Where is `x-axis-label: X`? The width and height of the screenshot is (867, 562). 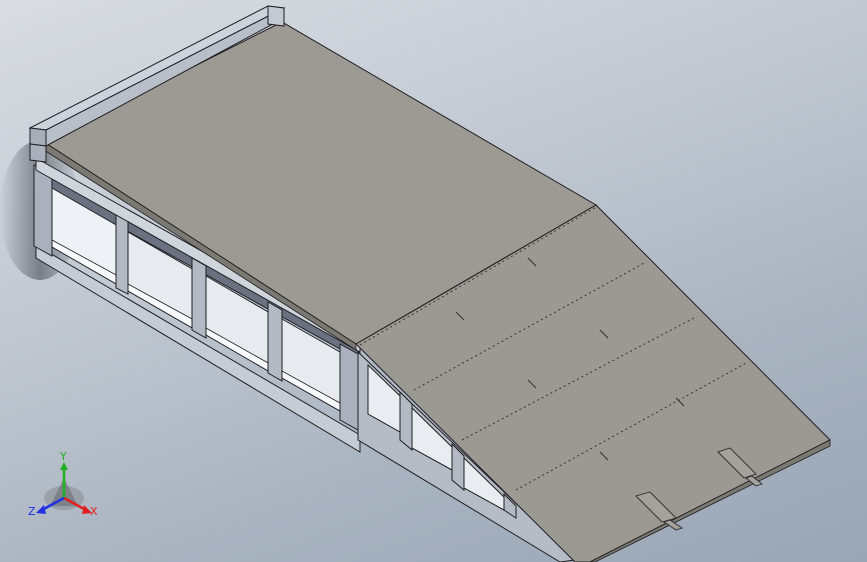
x-axis-label: X is located at coordinates (94, 511).